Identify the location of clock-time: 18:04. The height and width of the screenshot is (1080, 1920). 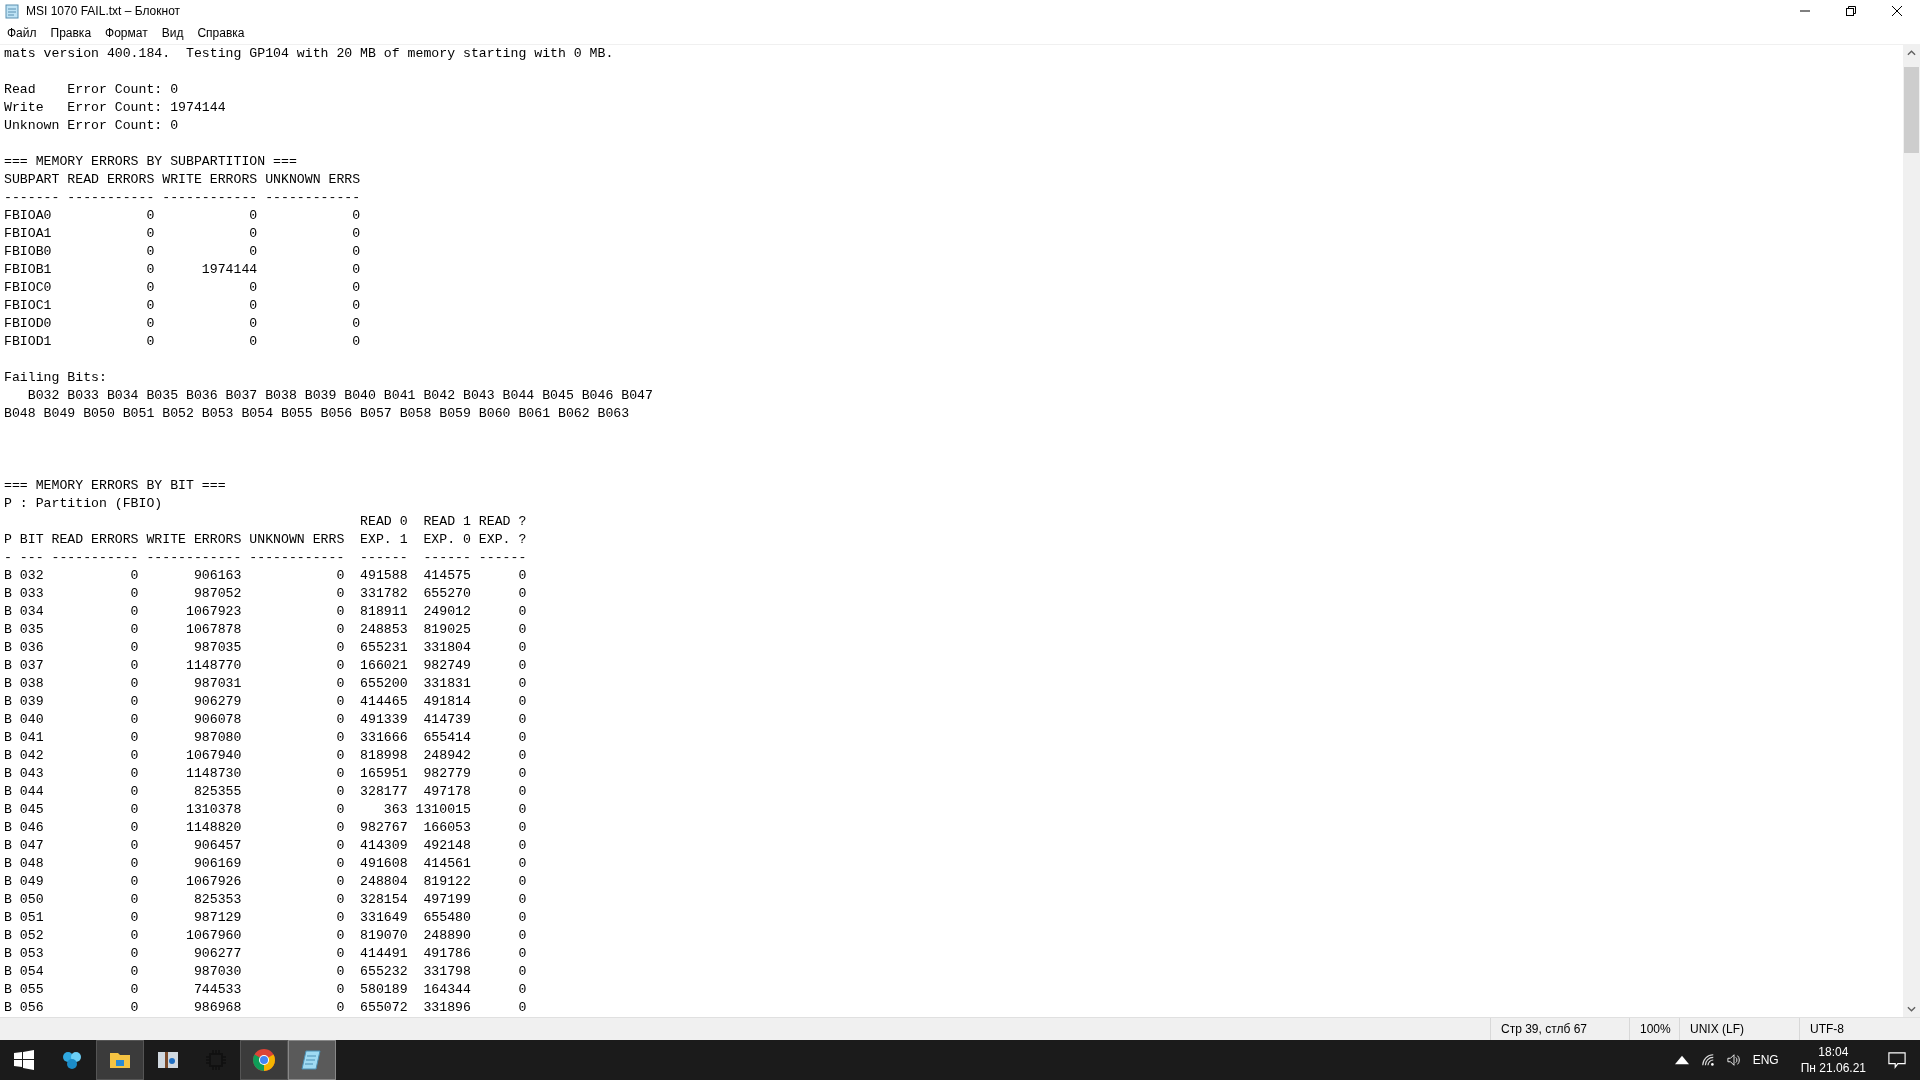
(1833, 1052).